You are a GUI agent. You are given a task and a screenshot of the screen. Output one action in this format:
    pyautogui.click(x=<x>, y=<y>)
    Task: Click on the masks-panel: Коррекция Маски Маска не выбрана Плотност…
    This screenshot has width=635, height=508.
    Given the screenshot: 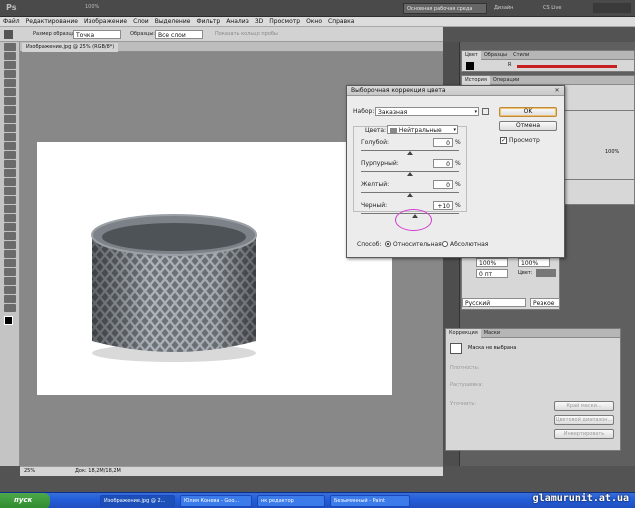 What is the action you would take?
    pyautogui.click(x=533, y=389)
    